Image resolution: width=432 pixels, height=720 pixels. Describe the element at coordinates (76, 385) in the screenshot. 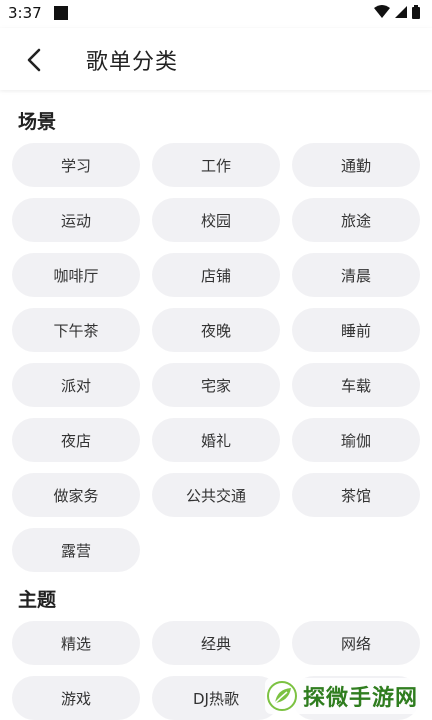

I see `category-chip: 派对` at that location.